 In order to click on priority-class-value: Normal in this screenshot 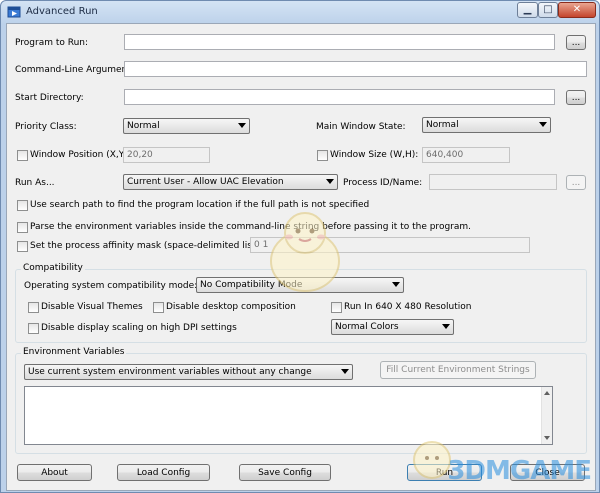, I will do `click(143, 126)`.